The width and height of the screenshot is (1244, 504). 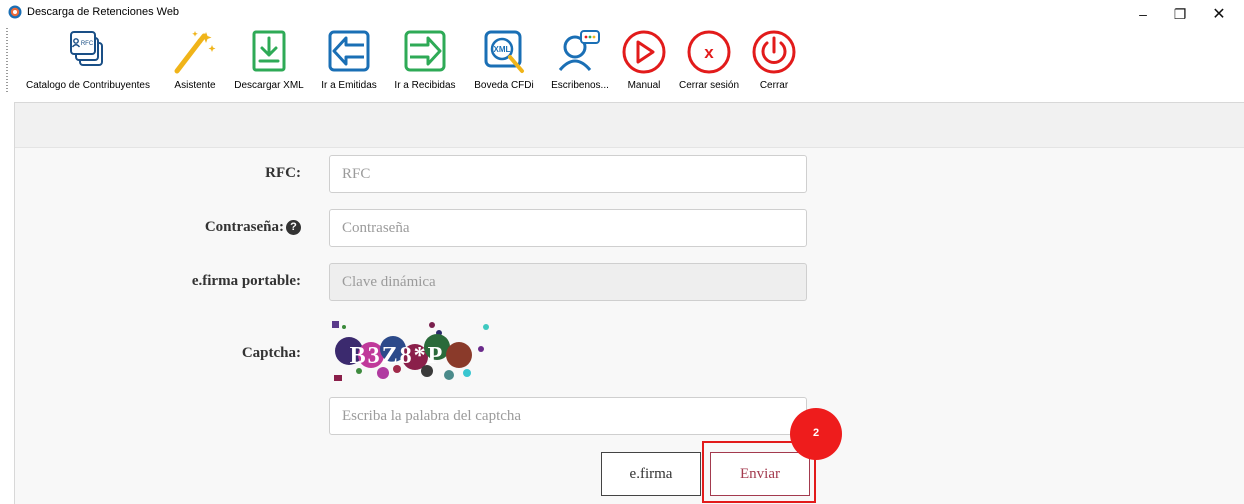 I want to click on download-icon, so click(x=269, y=51).